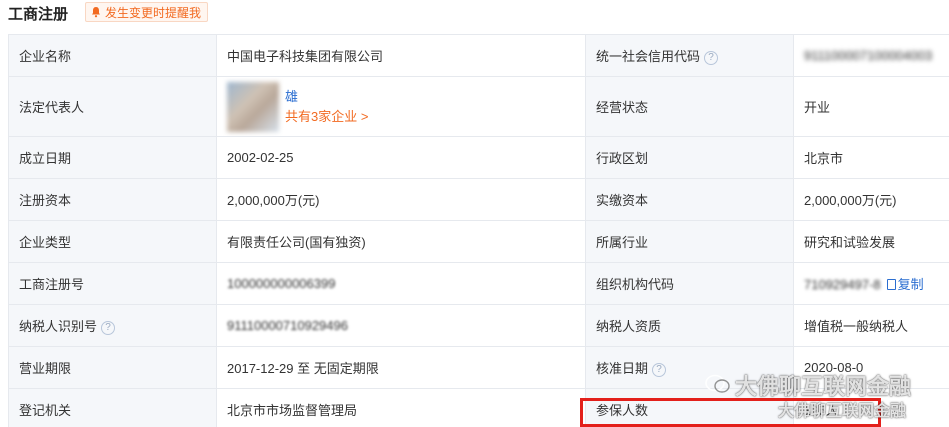  I want to click on wechat-icon, so click(717, 383).